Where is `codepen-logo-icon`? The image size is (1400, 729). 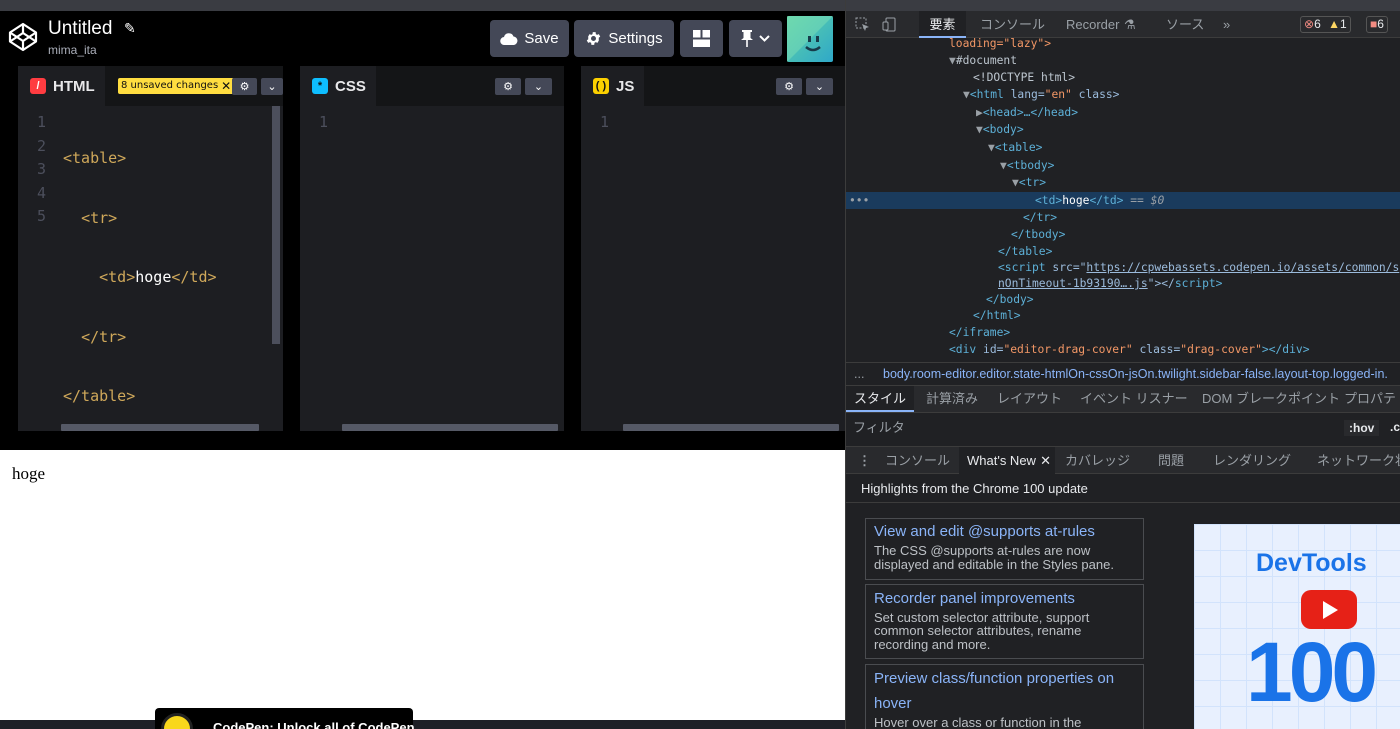 codepen-logo-icon is located at coordinates (23, 37).